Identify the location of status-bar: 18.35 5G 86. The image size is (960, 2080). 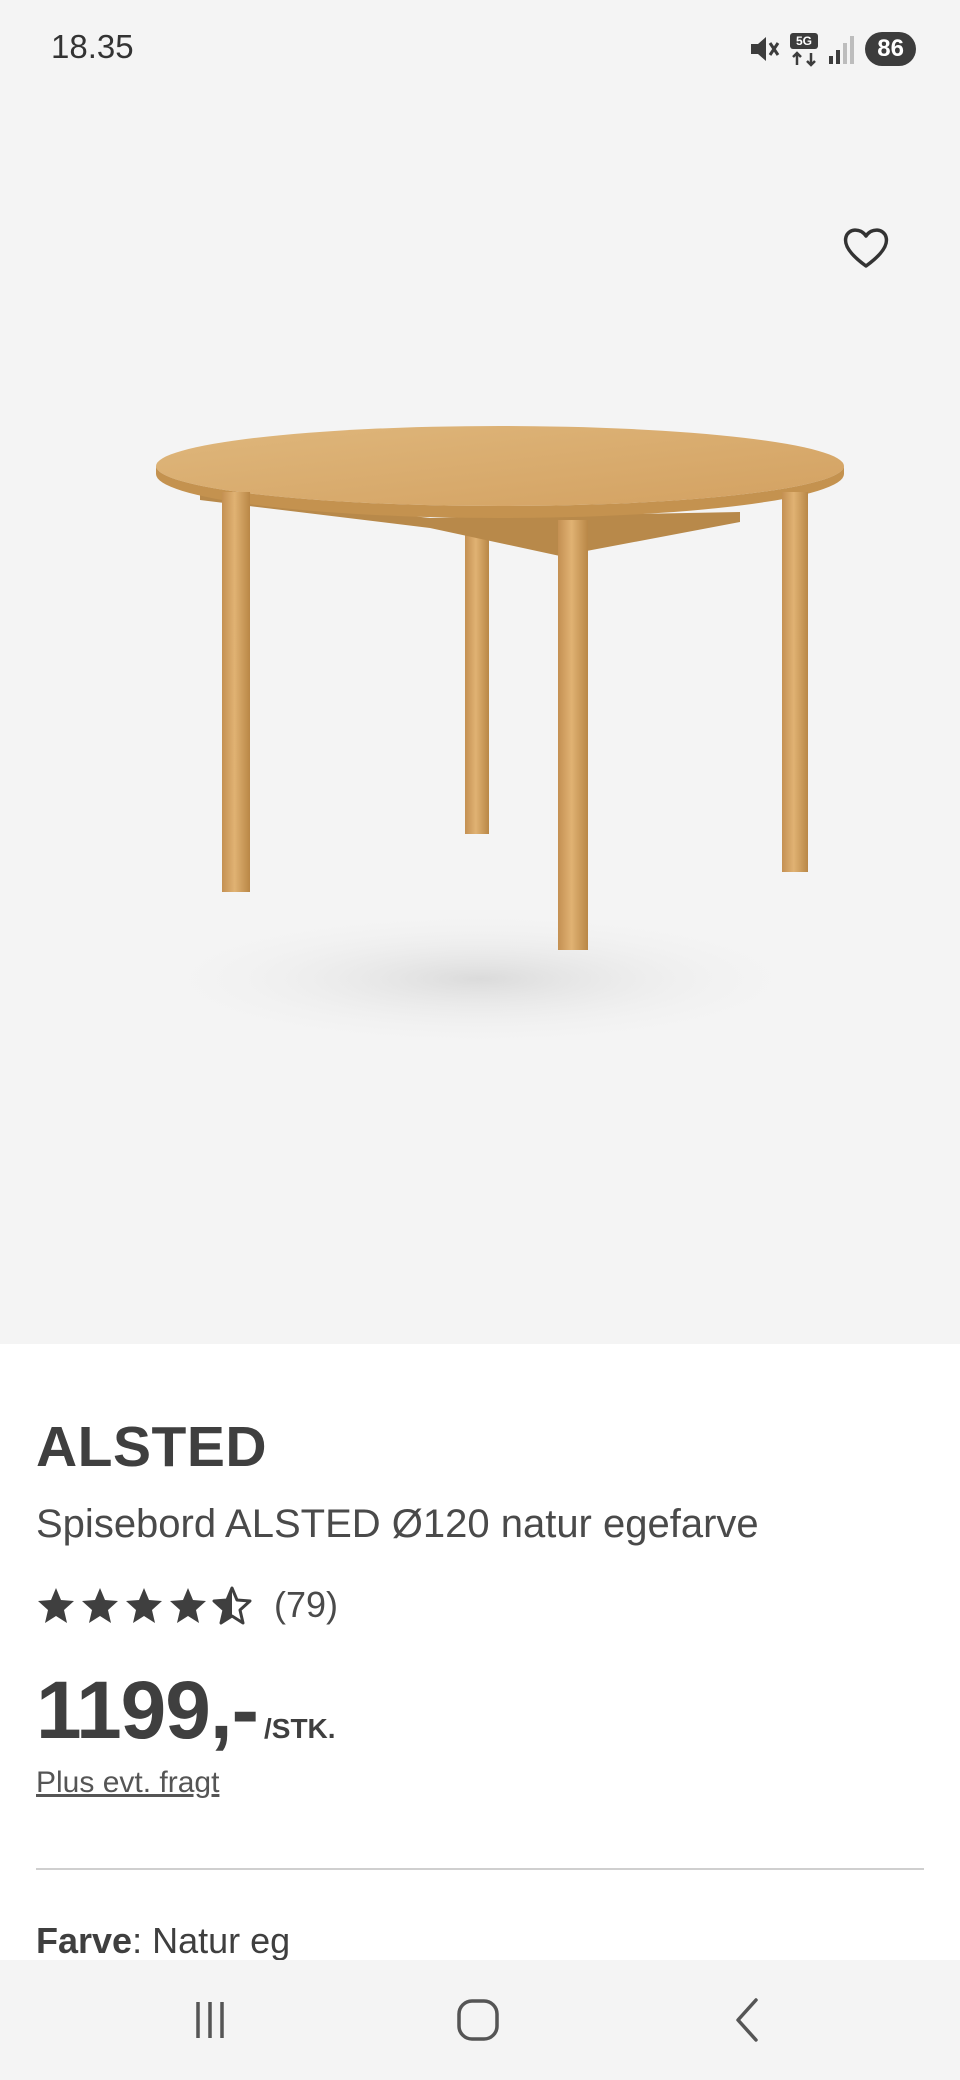
(480, 48).